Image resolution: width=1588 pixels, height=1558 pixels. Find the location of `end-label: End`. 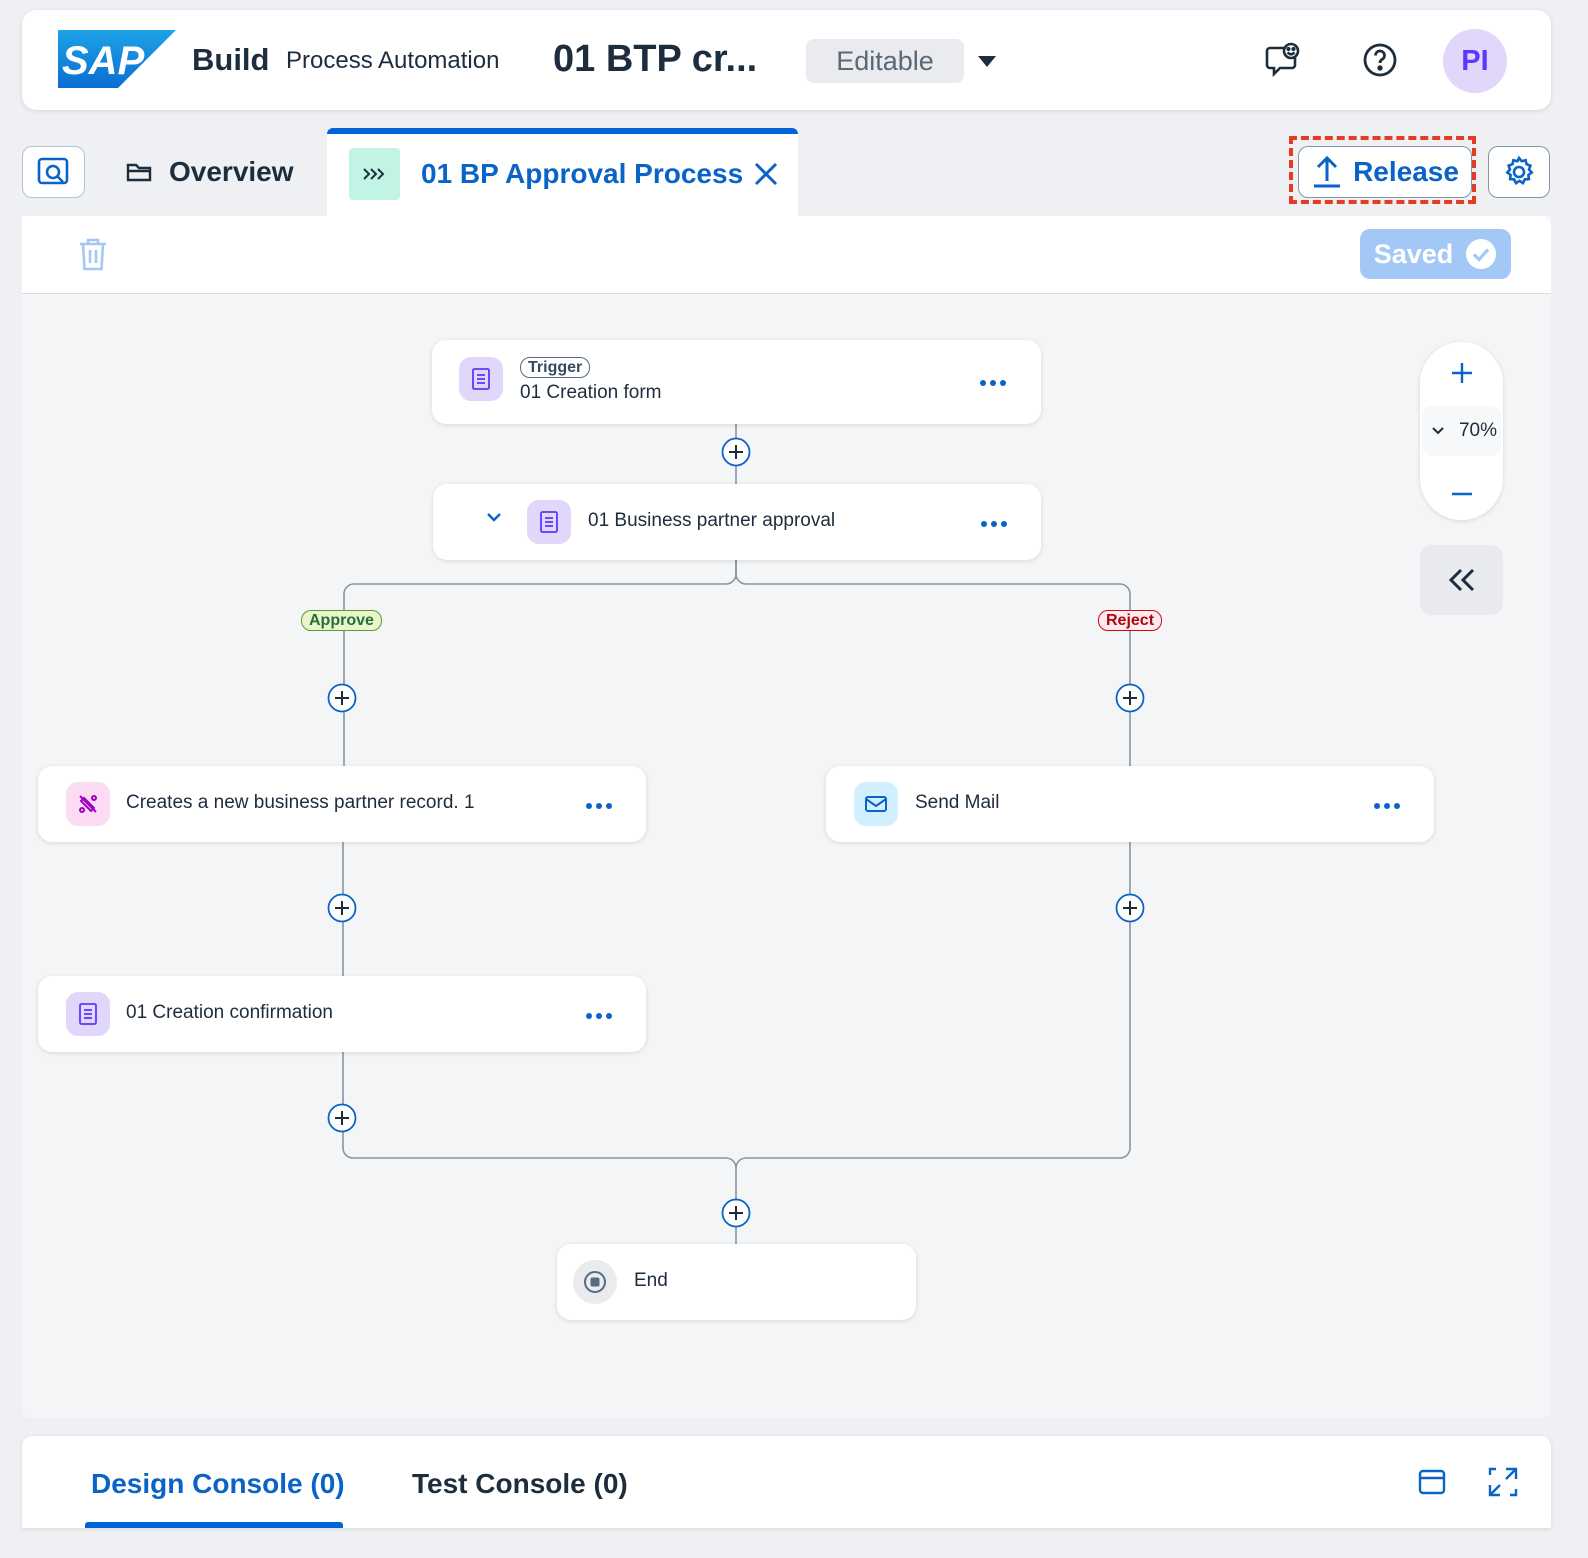

end-label: End is located at coordinates (651, 1280).